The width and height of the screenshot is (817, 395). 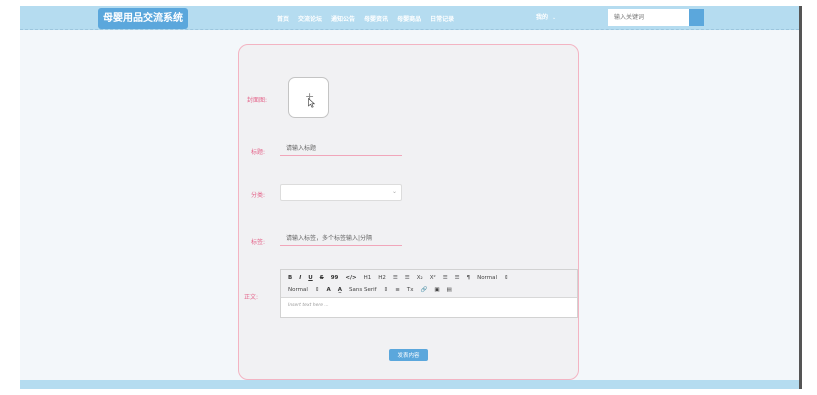 I want to click on size-select: Normal, so click(x=487, y=278).